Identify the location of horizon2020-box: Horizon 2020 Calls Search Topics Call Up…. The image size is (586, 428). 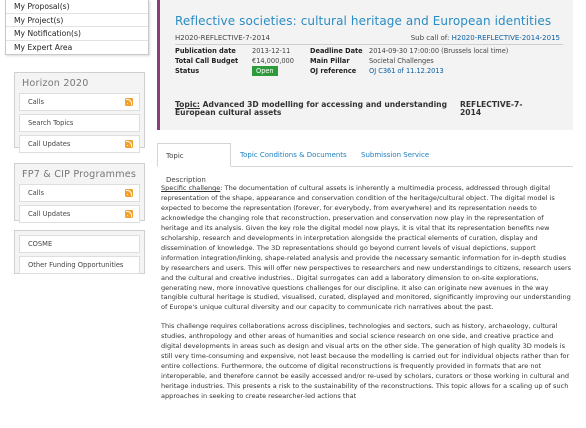
(79, 112).